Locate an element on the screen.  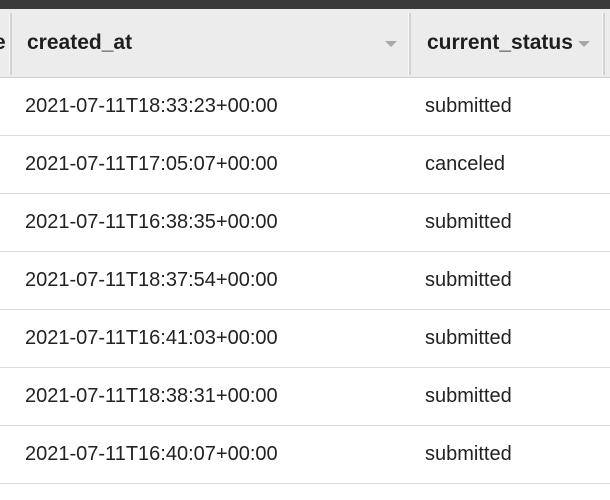
table-row: 2021-07-11T16:41:03+00:00 submitted is located at coordinates (305, 339).